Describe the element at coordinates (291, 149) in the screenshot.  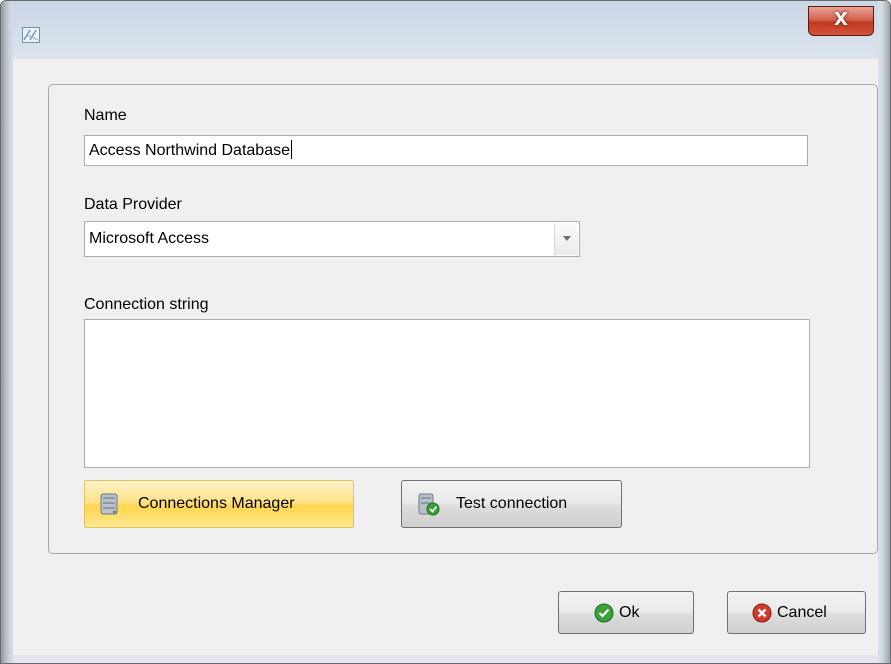
I see `text-caret` at that location.